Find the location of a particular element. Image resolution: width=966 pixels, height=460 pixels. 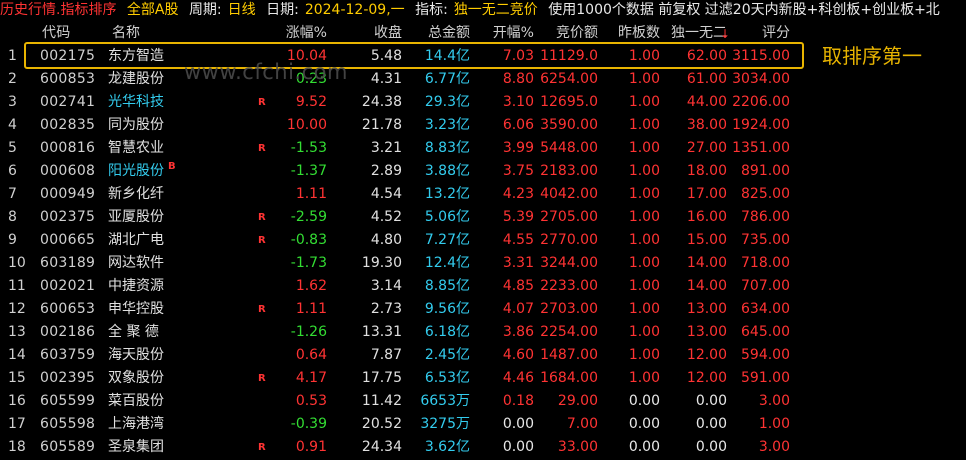

change-percent: 10.00 is located at coordinates (306, 125).